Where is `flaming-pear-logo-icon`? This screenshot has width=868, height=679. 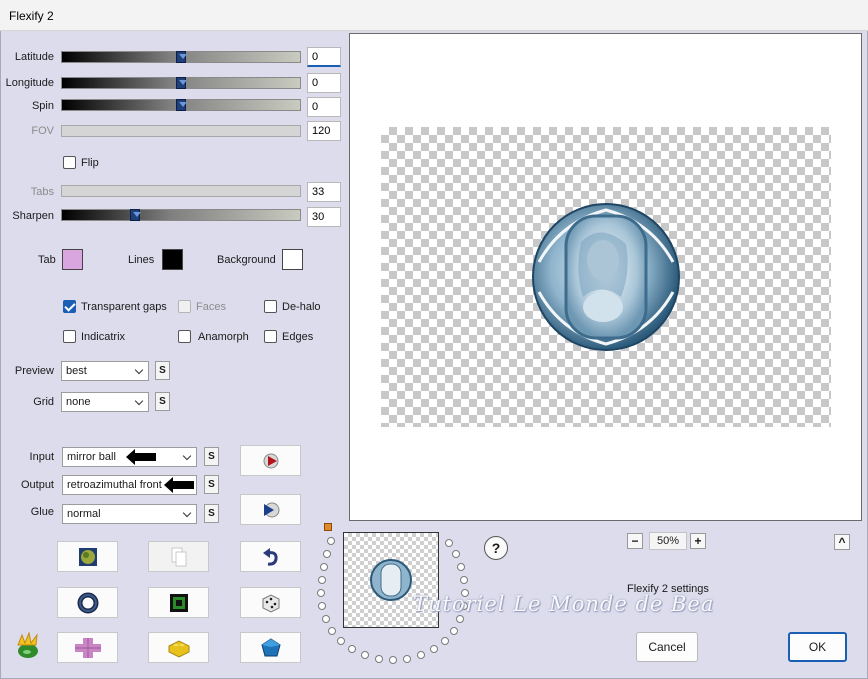
flaming-pear-logo-icon is located at coordinates (27, 644).